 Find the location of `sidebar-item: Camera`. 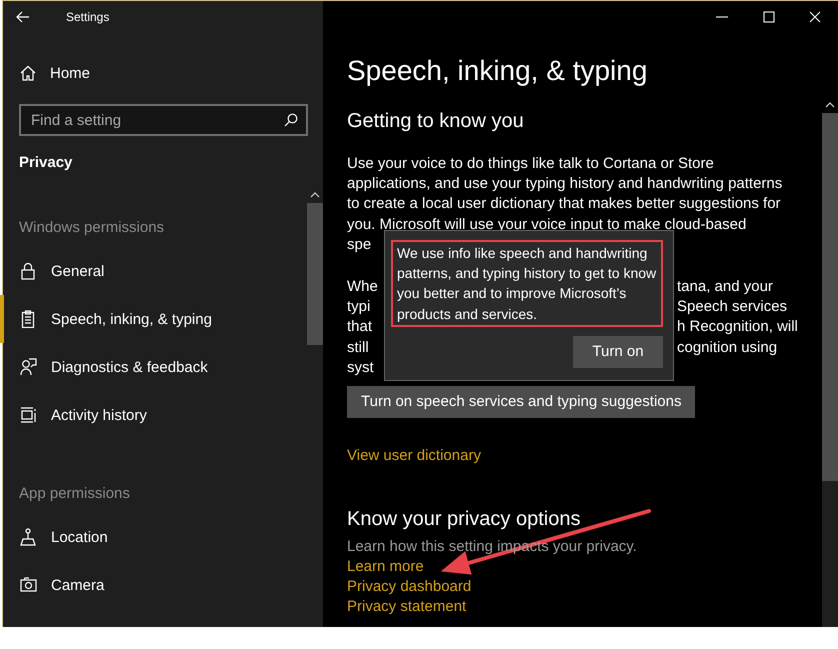

sidebar-item: Camera is located at coordinates (152, 585).